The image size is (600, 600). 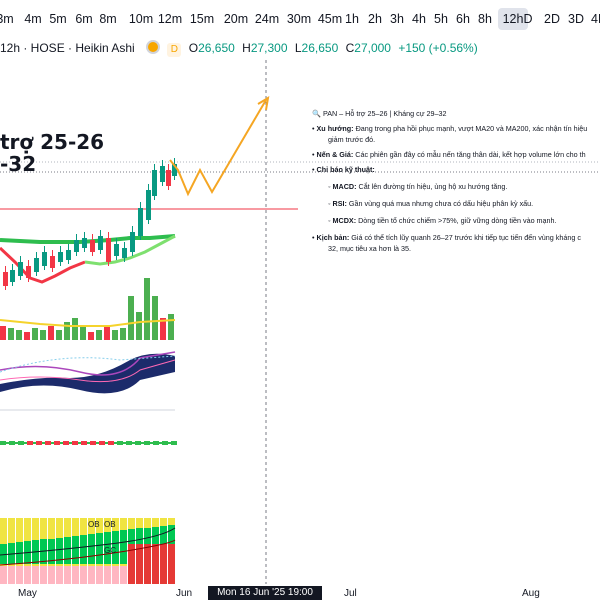 I want to click on indicators-label: Chỉ báo kỹ thuật:, so click(x=345, y=169).